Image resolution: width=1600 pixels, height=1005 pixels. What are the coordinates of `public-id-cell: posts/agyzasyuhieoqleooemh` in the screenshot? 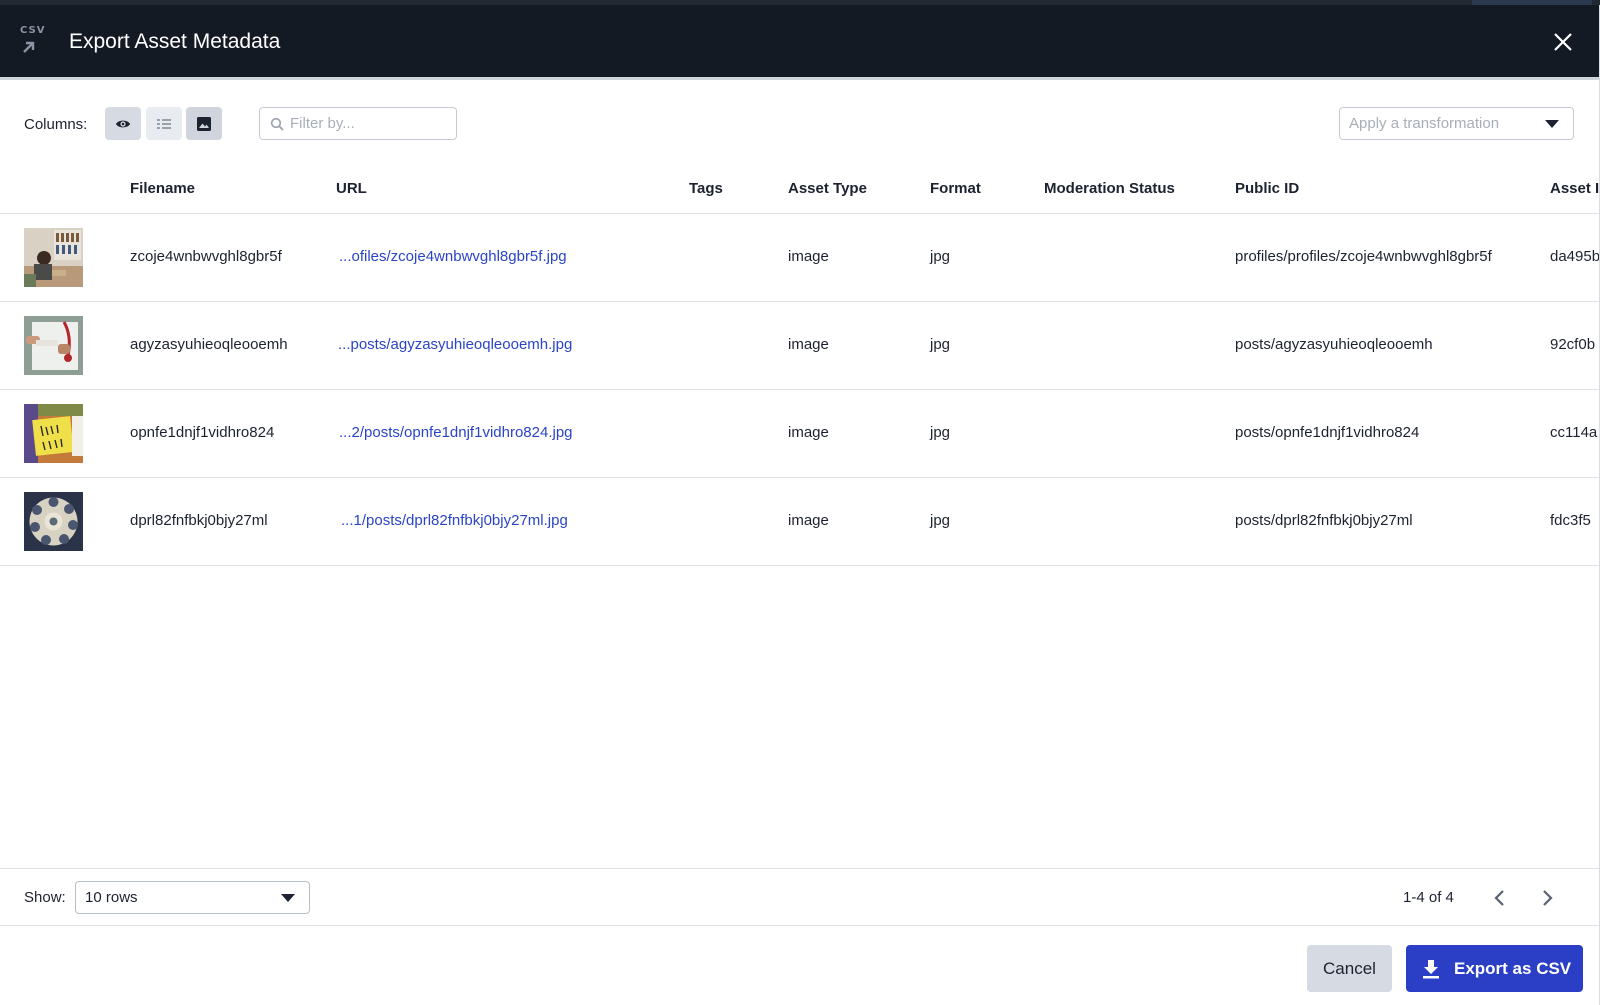 It's located at (1334, 344).